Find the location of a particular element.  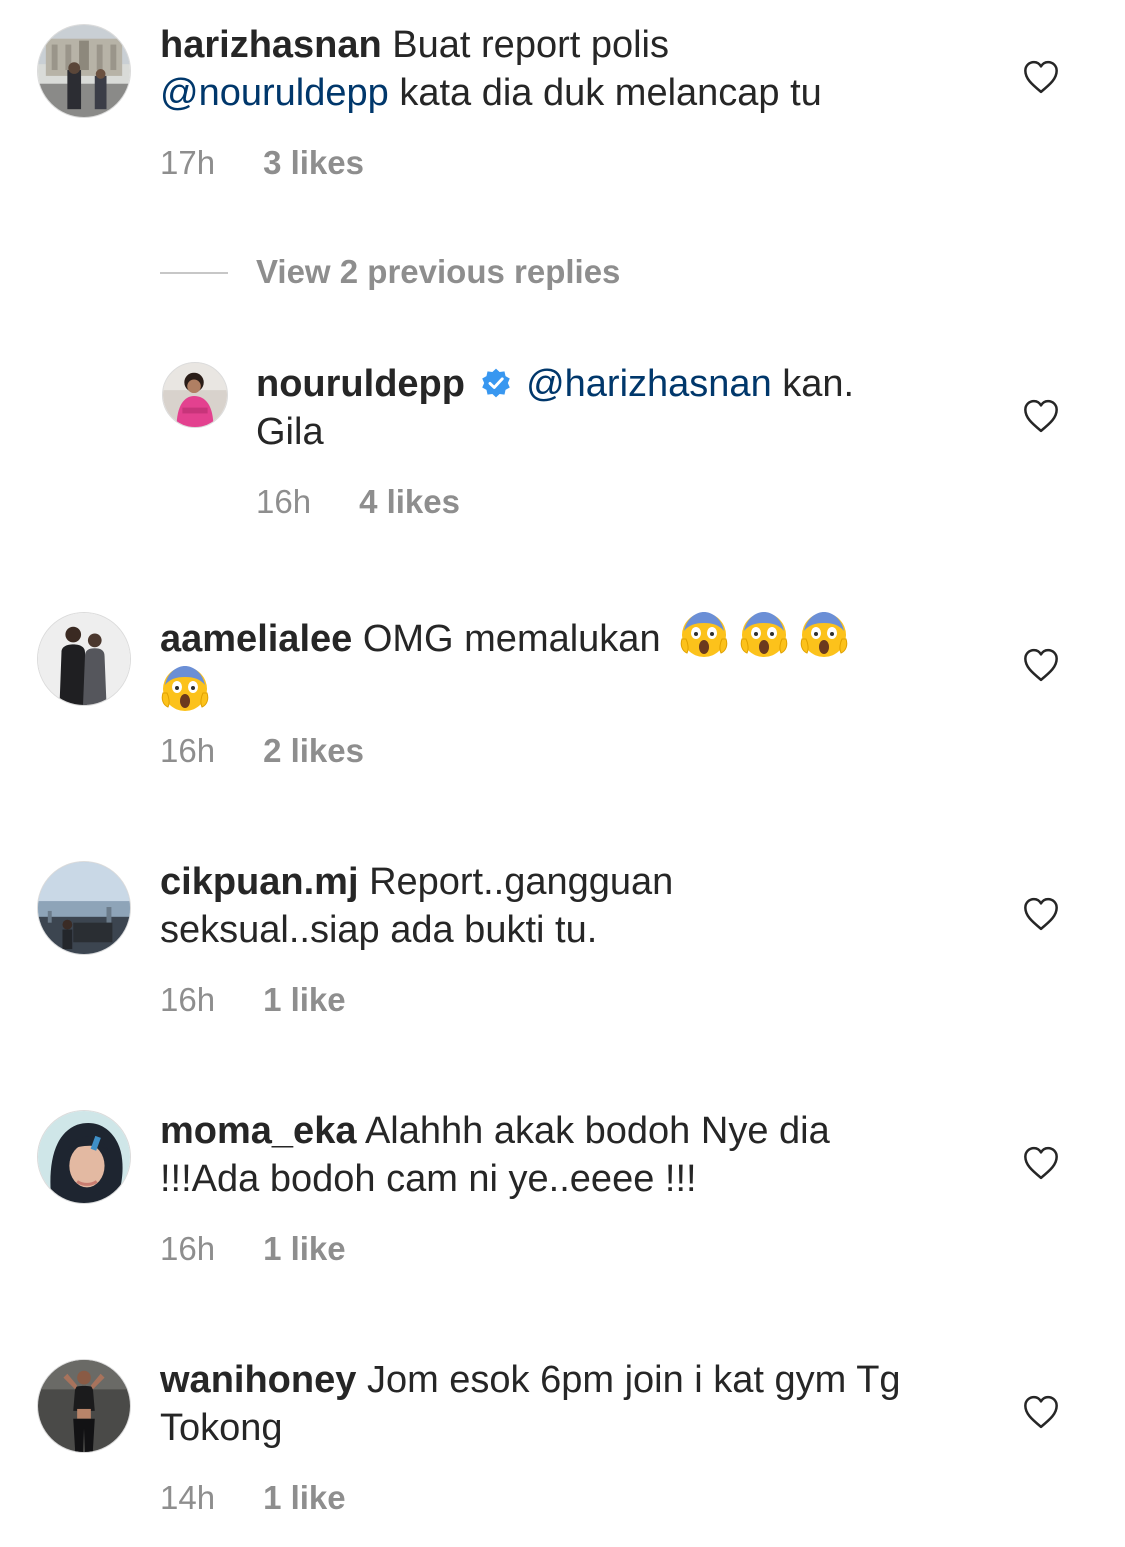

reply-meta: 16h 4 likes is located at coordinates (358, 502).